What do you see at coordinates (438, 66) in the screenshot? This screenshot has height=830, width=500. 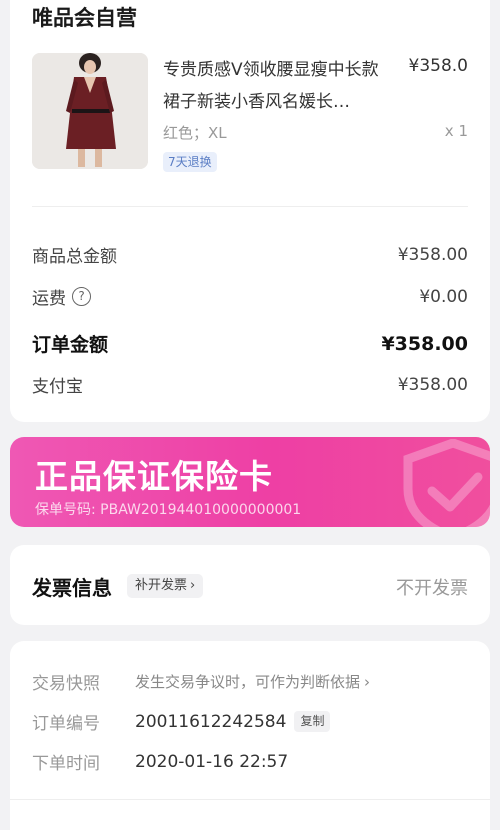 I see `product-price: ¥358.0` at bounding box center [438, 66].